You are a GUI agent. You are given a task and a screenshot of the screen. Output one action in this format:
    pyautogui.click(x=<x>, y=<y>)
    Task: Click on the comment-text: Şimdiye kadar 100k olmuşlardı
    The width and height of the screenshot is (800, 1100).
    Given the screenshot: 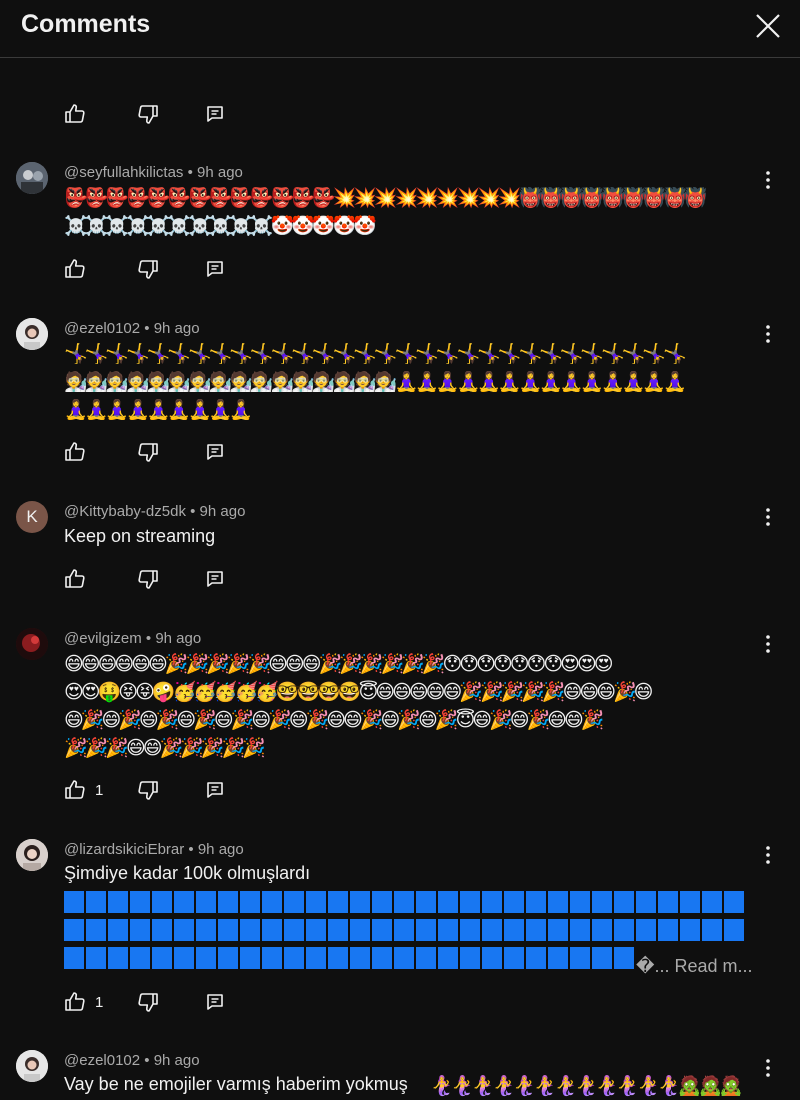 What is the action you would take?
    pyautogui.click(x=187, y=873)
    